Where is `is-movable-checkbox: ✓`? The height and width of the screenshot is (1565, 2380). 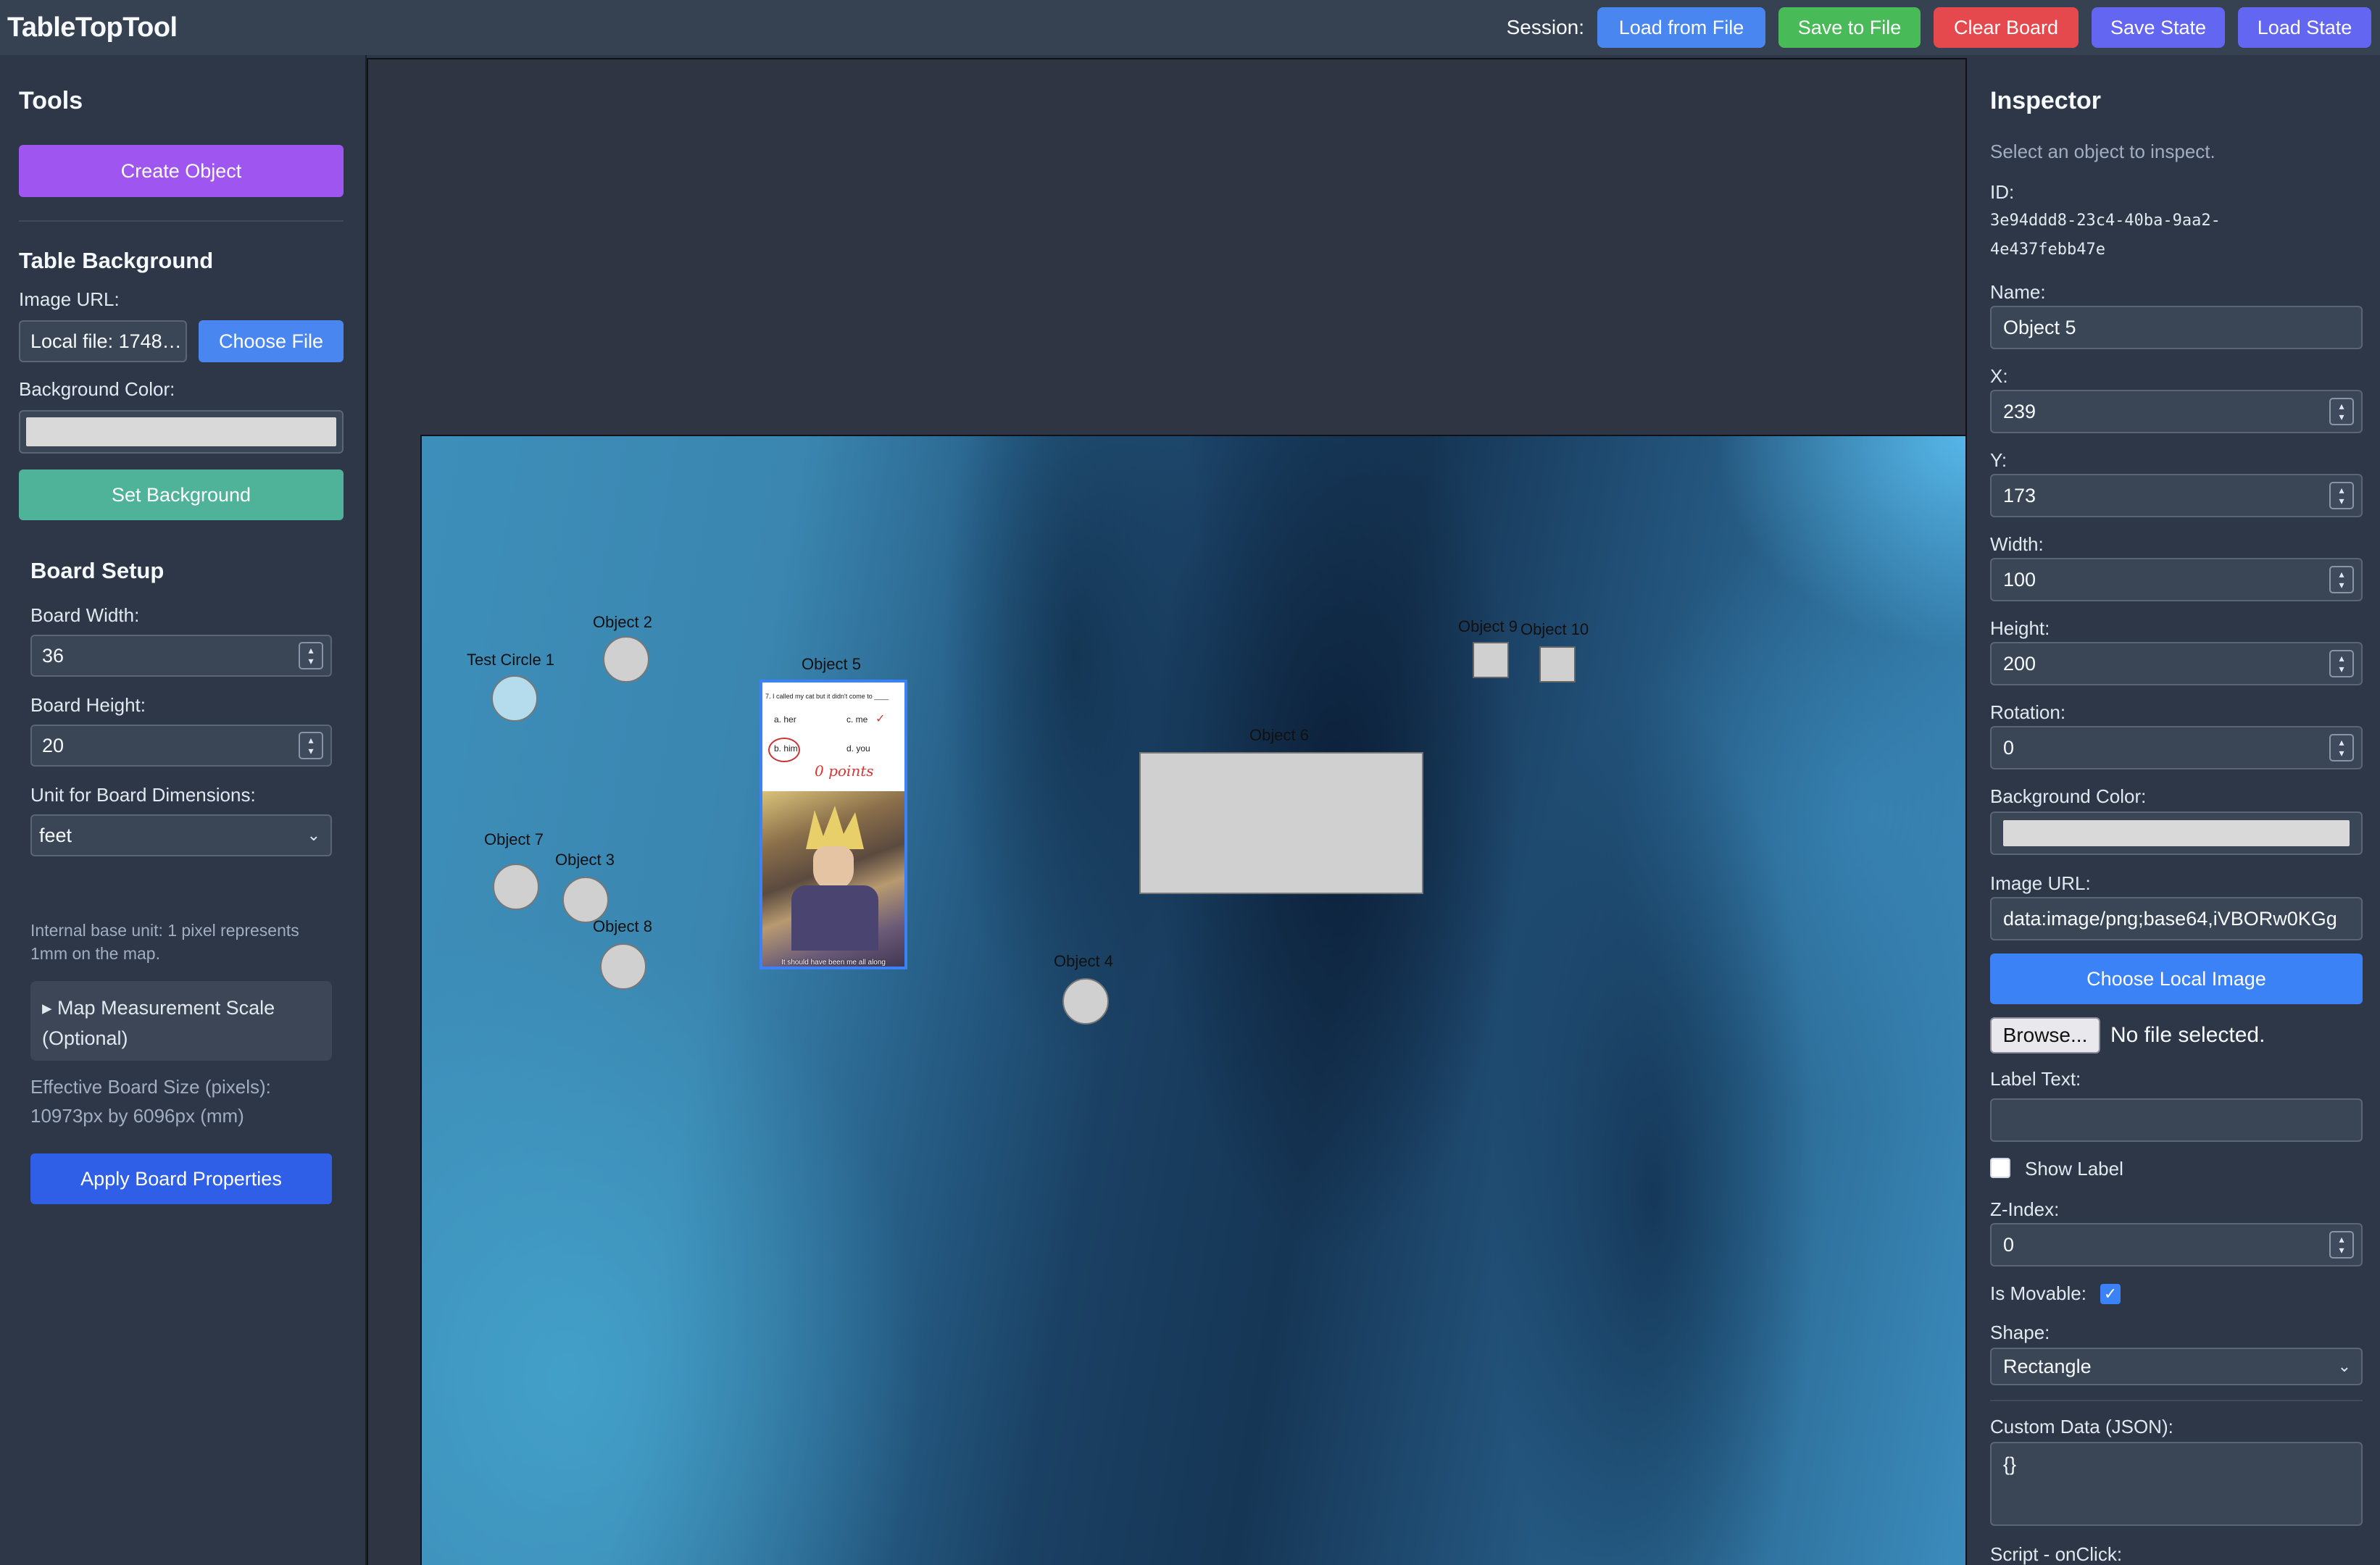 is-movable-checkbox: ✓ is located at coordinates (2110, 1294).